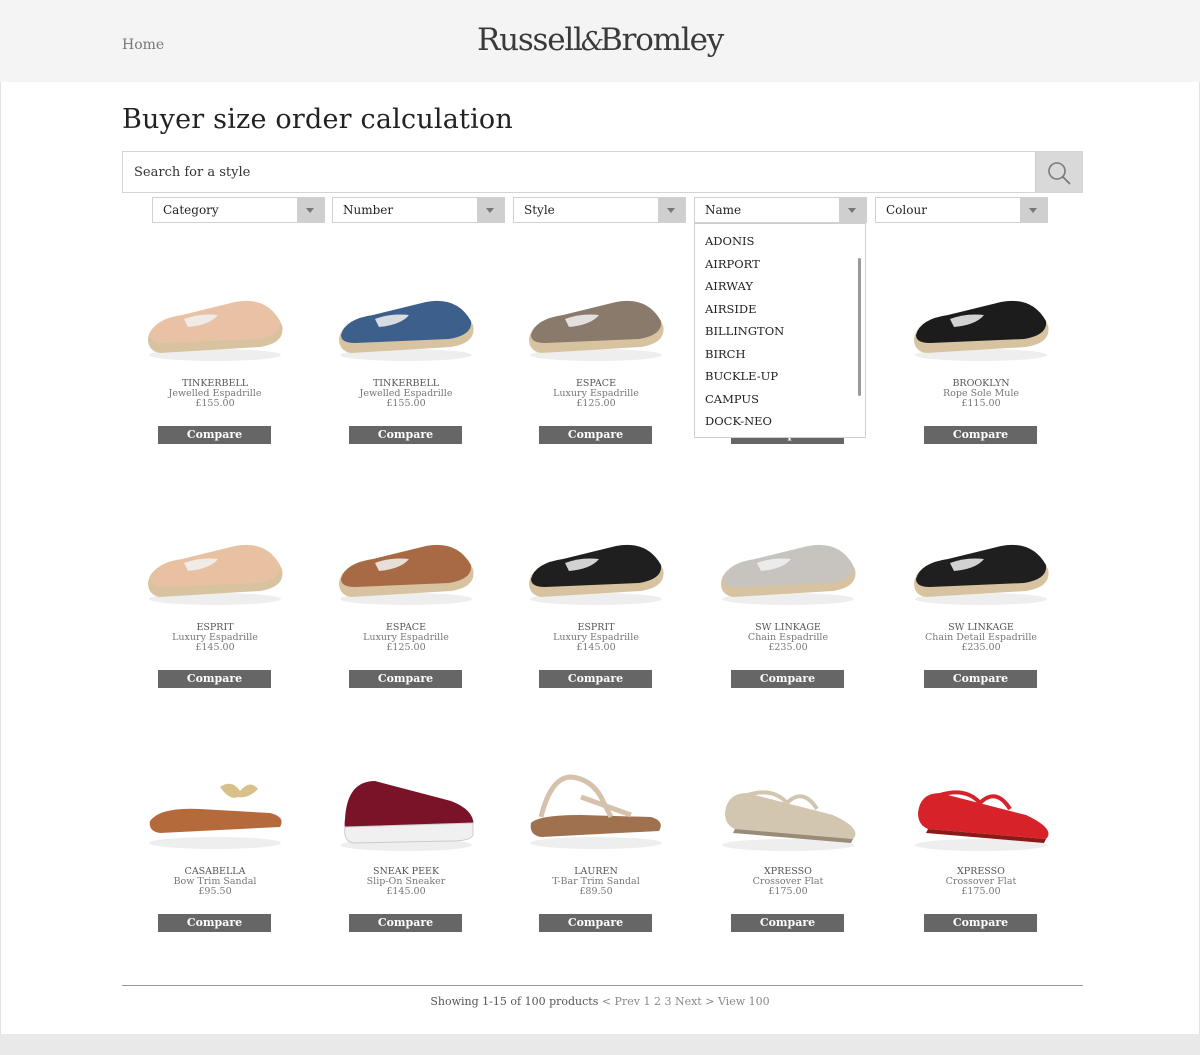 Image resolution: width=1200 pixels, height=1055 pixels. I want to click on search-button, so click(1058, 172).